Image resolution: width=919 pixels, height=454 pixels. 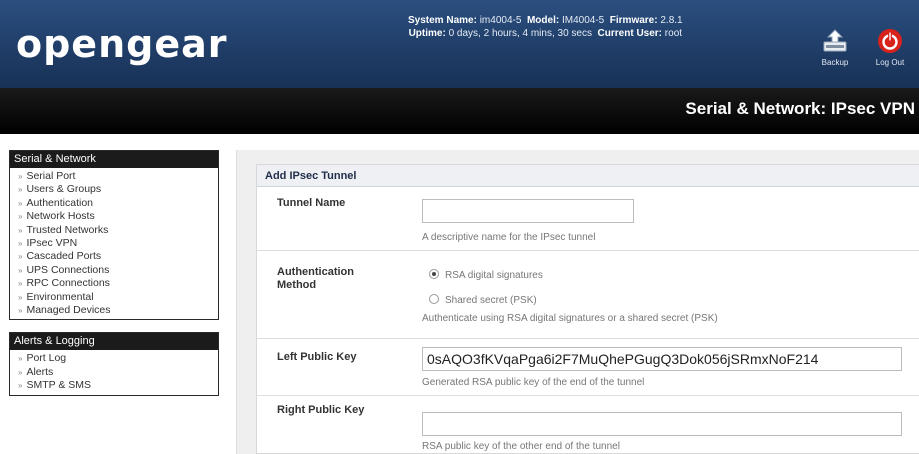 I want to click on sidebar-item-network-hosts: » Network Hosts, so click(x=114, y=216).